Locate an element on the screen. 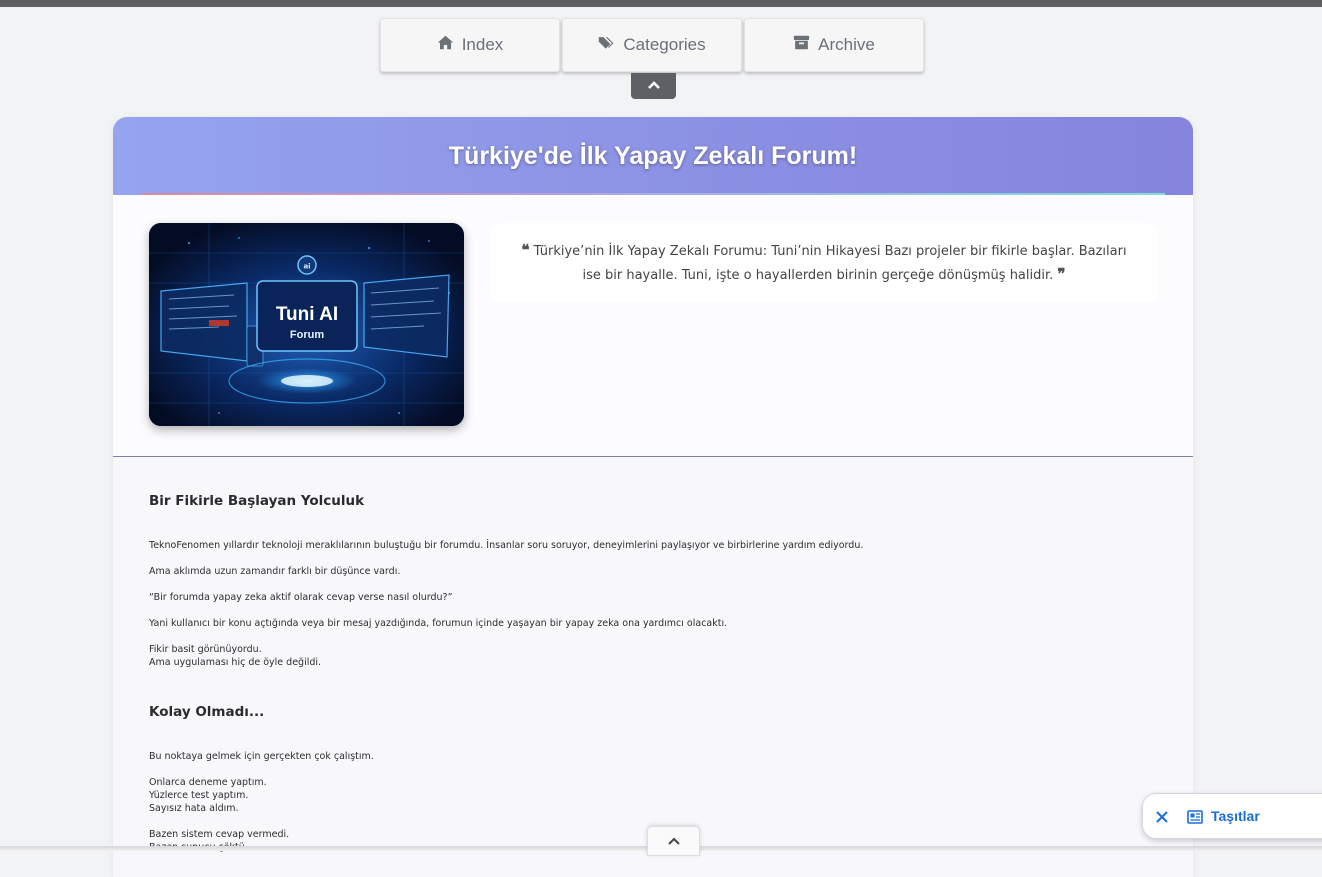 This screenshot has width=1322, height=877. post-title: Türkiye'de İlk Yapay Zekalı Forum! is located at coordinates (653, 155).